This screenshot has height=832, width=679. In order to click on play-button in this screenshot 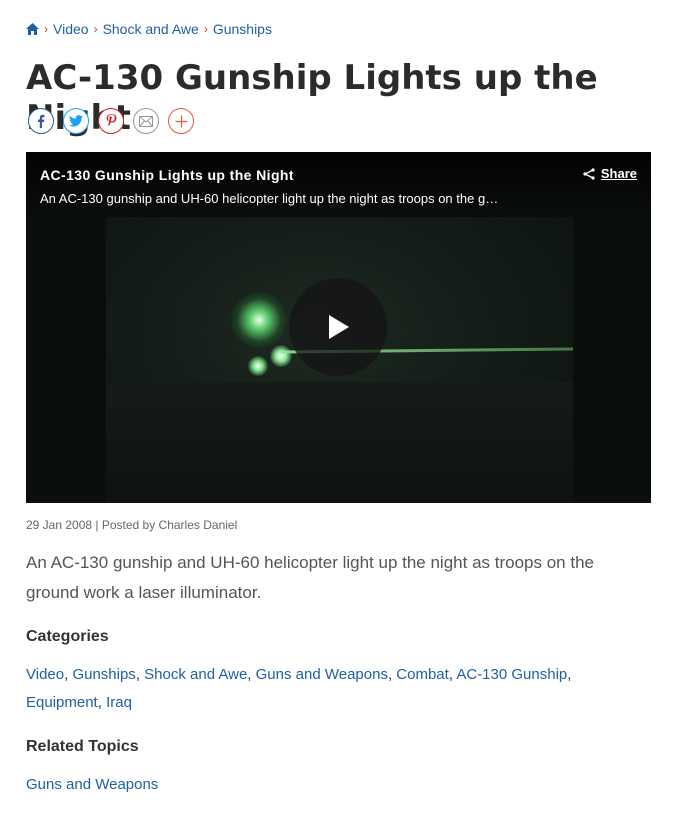, I will do `click(338, 327)`.